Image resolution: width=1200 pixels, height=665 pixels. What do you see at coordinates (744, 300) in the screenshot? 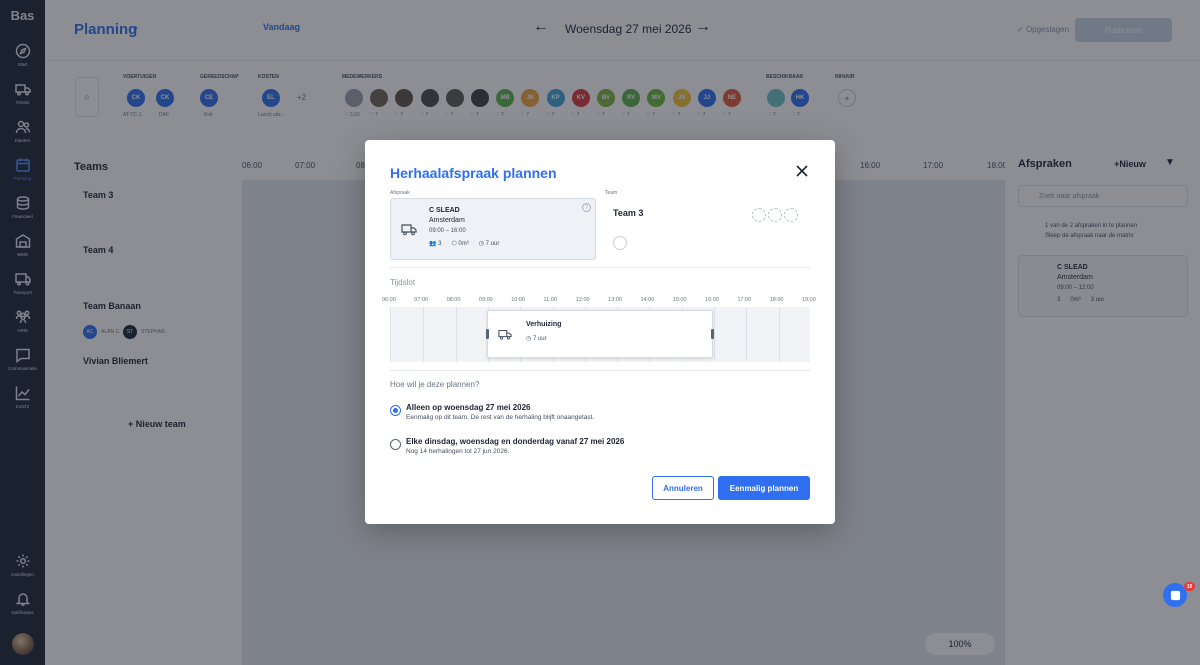
I see `timeline-hour: 17:00` at bounding box center [744, 300].